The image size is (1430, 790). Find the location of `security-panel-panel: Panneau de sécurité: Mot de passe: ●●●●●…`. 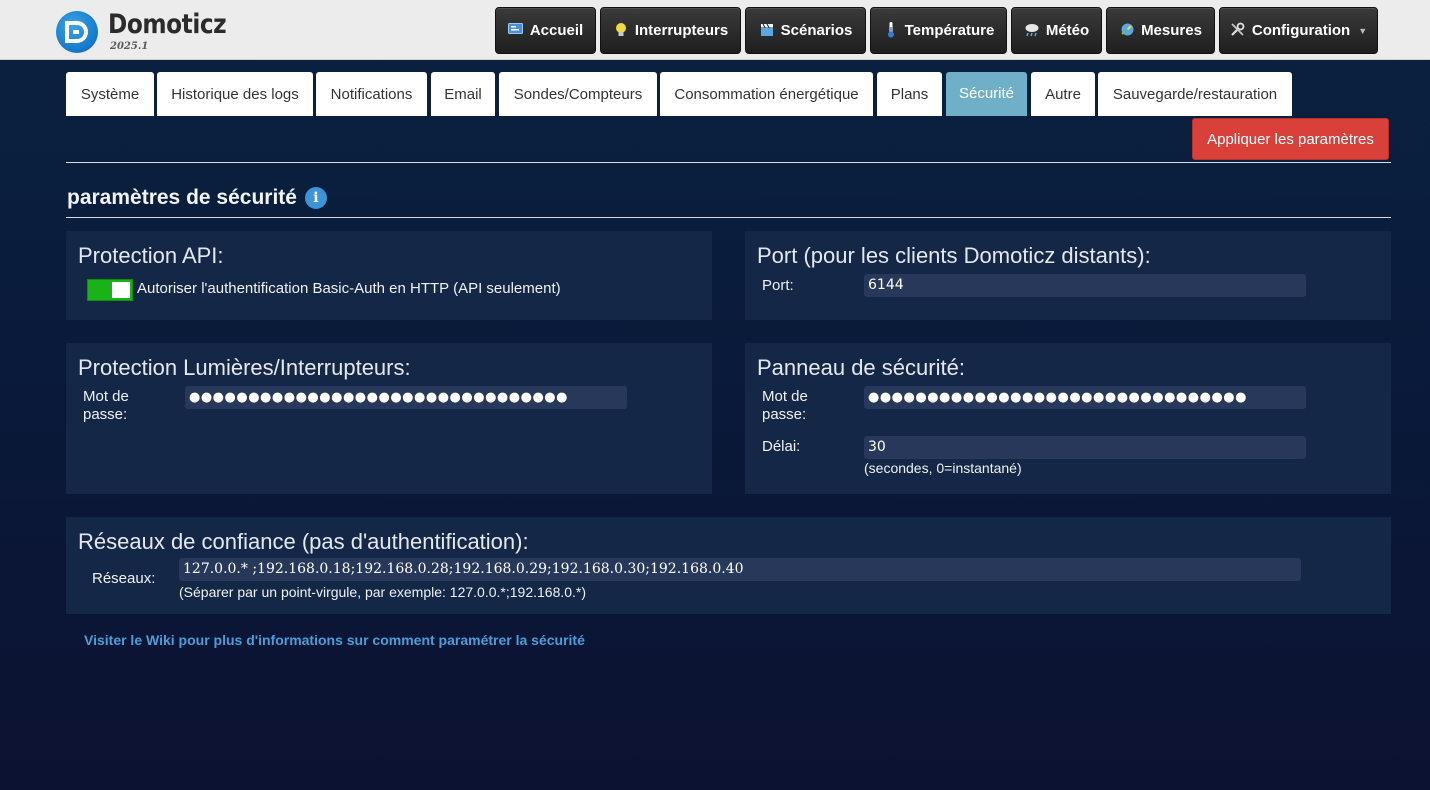

security-panel-panel: Panneau de sécurité: Mot de passe: ●●●●●… is located at coordinates (1068, 418).